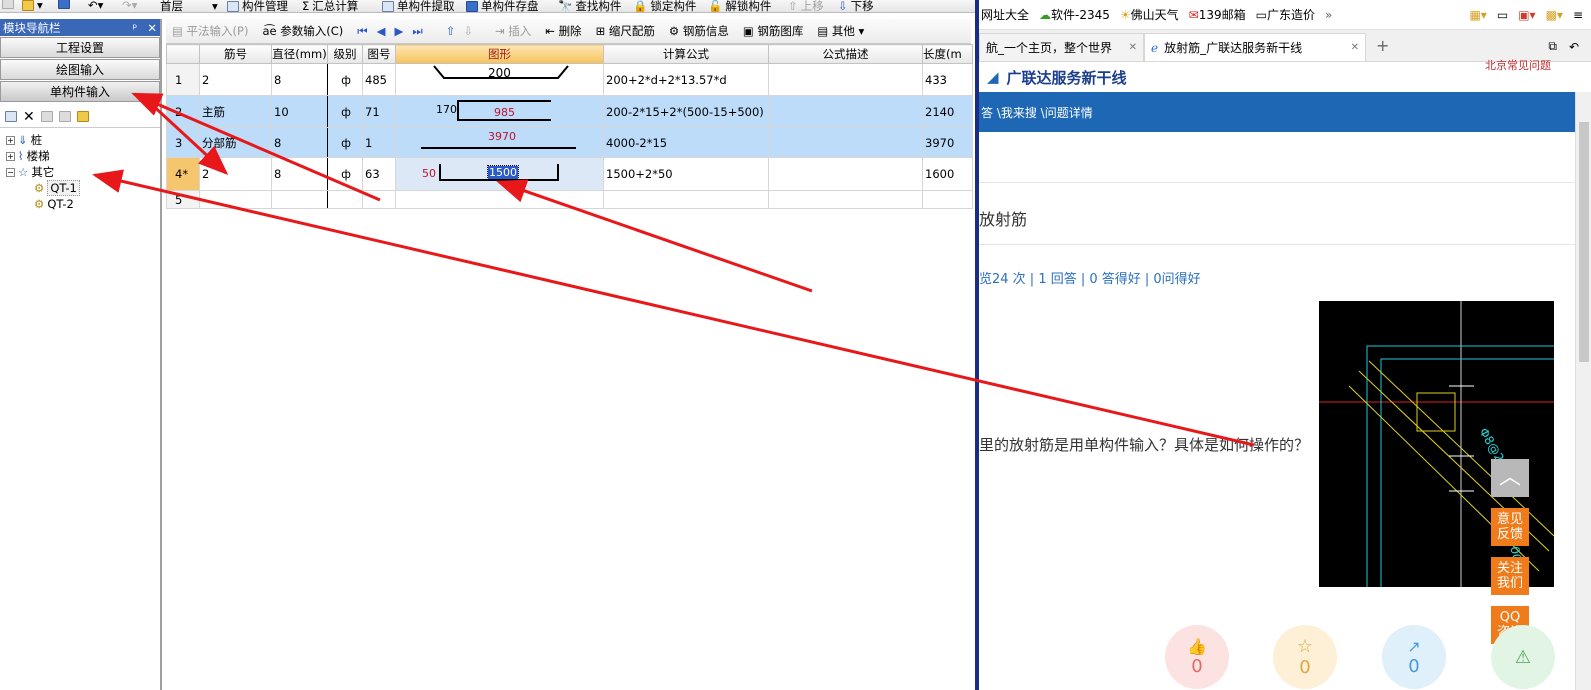  What do you see at coordinates (499, 199) in the screenshot?
I see `cell-shape` at bounding box center [499, 199].